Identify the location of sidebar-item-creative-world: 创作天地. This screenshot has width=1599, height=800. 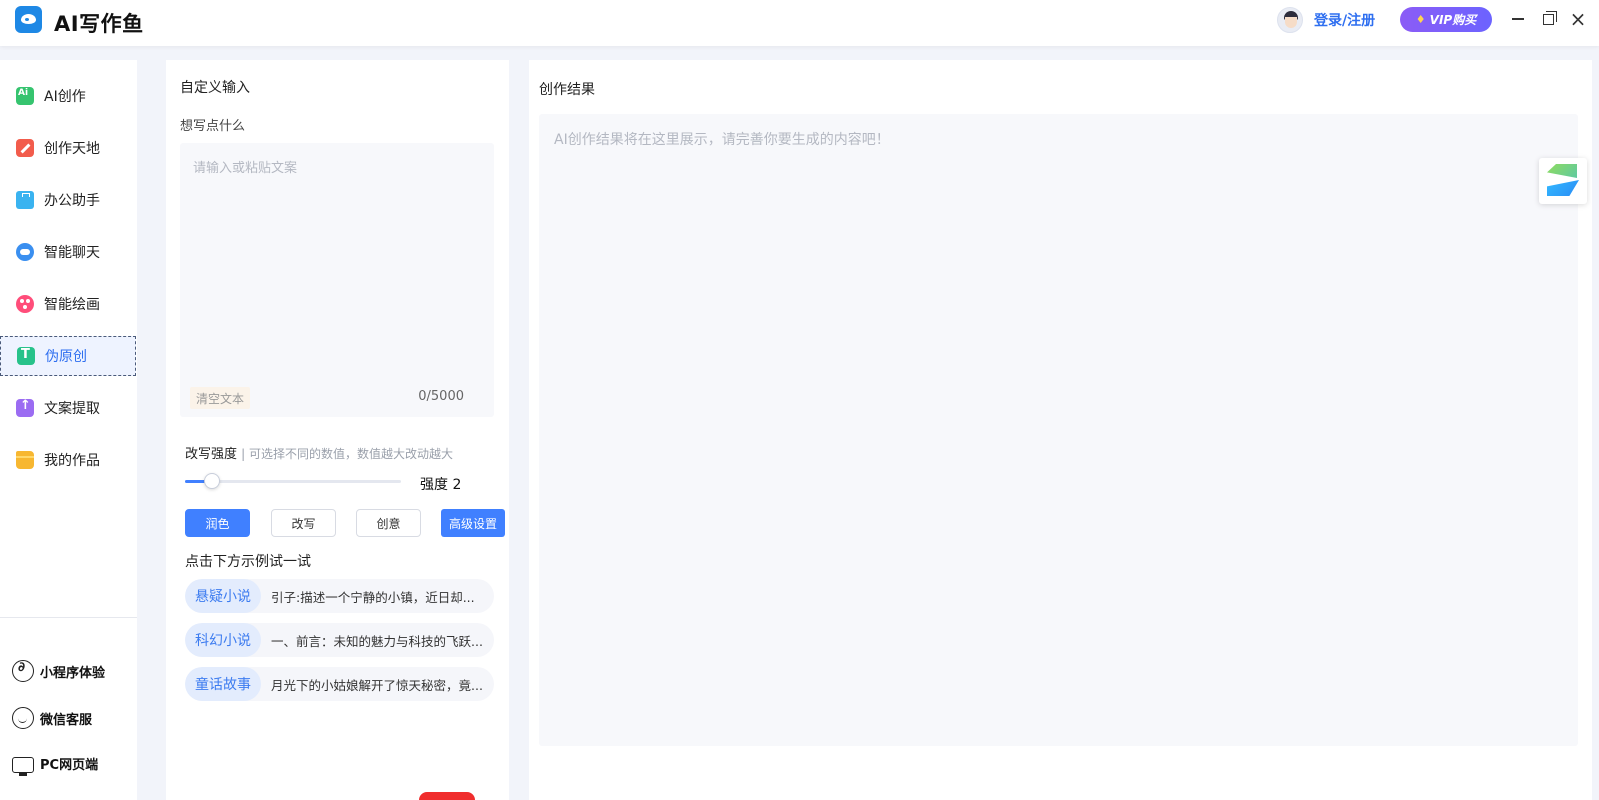
(68, 148).